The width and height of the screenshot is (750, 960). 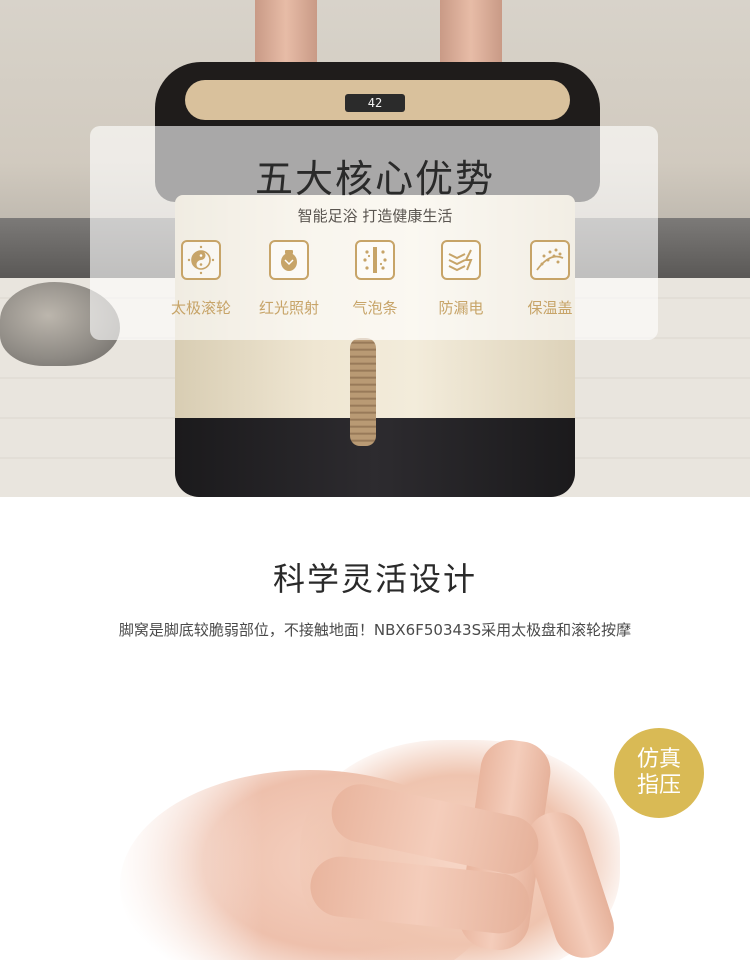 What do you see at coordinates (374, 179) in the screenshot?
I see `panel-title: 五大核心优势` at bounding box center [374, 179].